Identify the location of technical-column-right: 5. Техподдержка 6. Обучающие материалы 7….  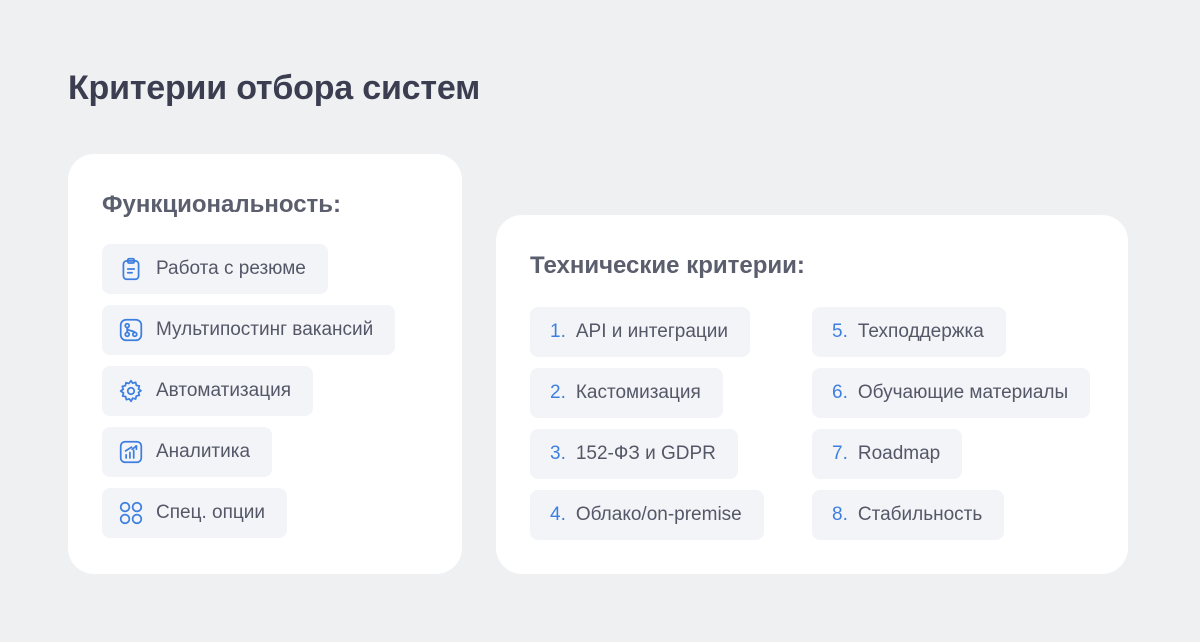
(953, 423).